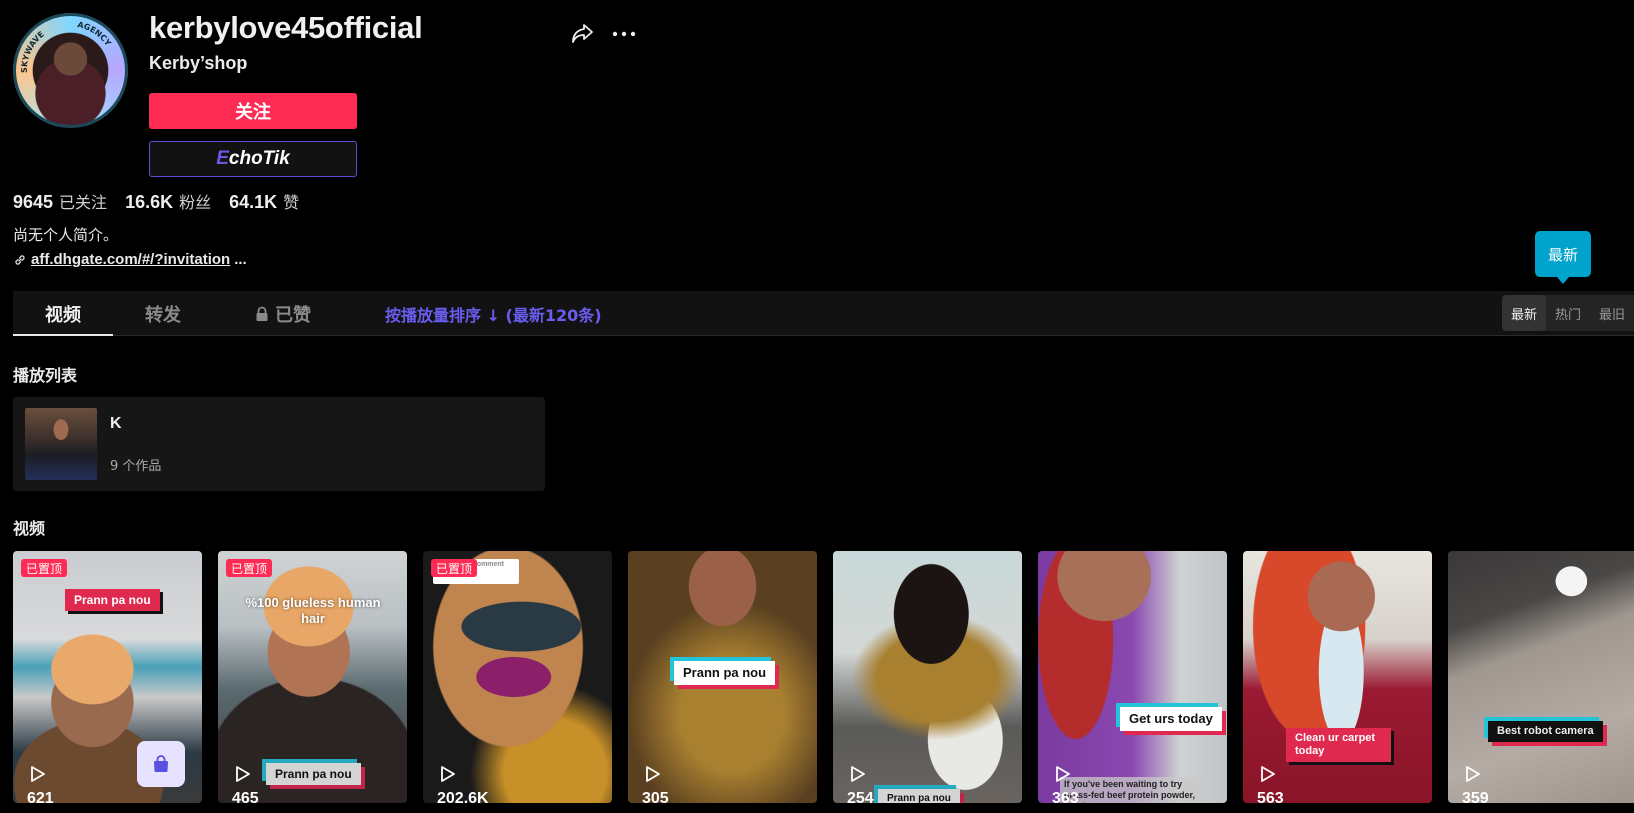  Describe the element at coordinates (655, 796) in the screenshot. I see `play-count: 305` at that location.